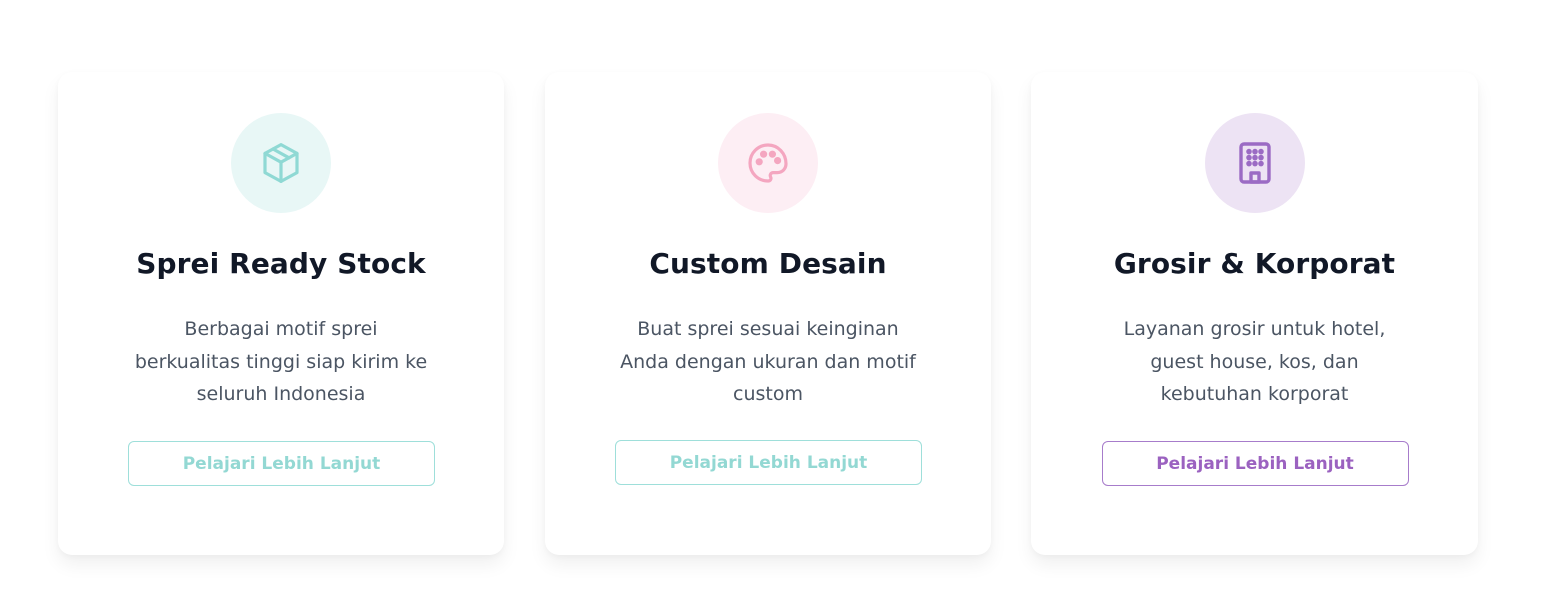 Image resolution: width=1552 pixels, height=613 pixels. I want to click on box-icon, so click(281, 163).